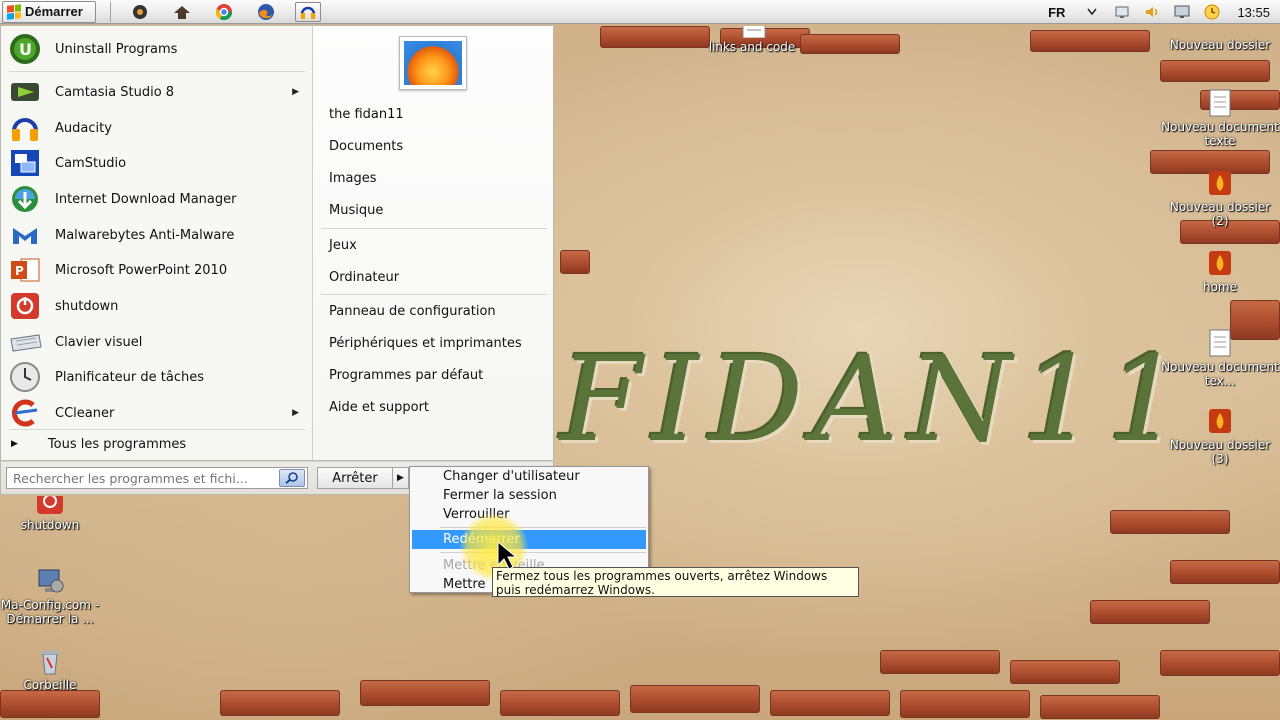  What do you see at coordinates (156, 49) in the screenshot?
I see `program-uninstall-programs: U Uninstall Programs` at bounding box center [156, 49].